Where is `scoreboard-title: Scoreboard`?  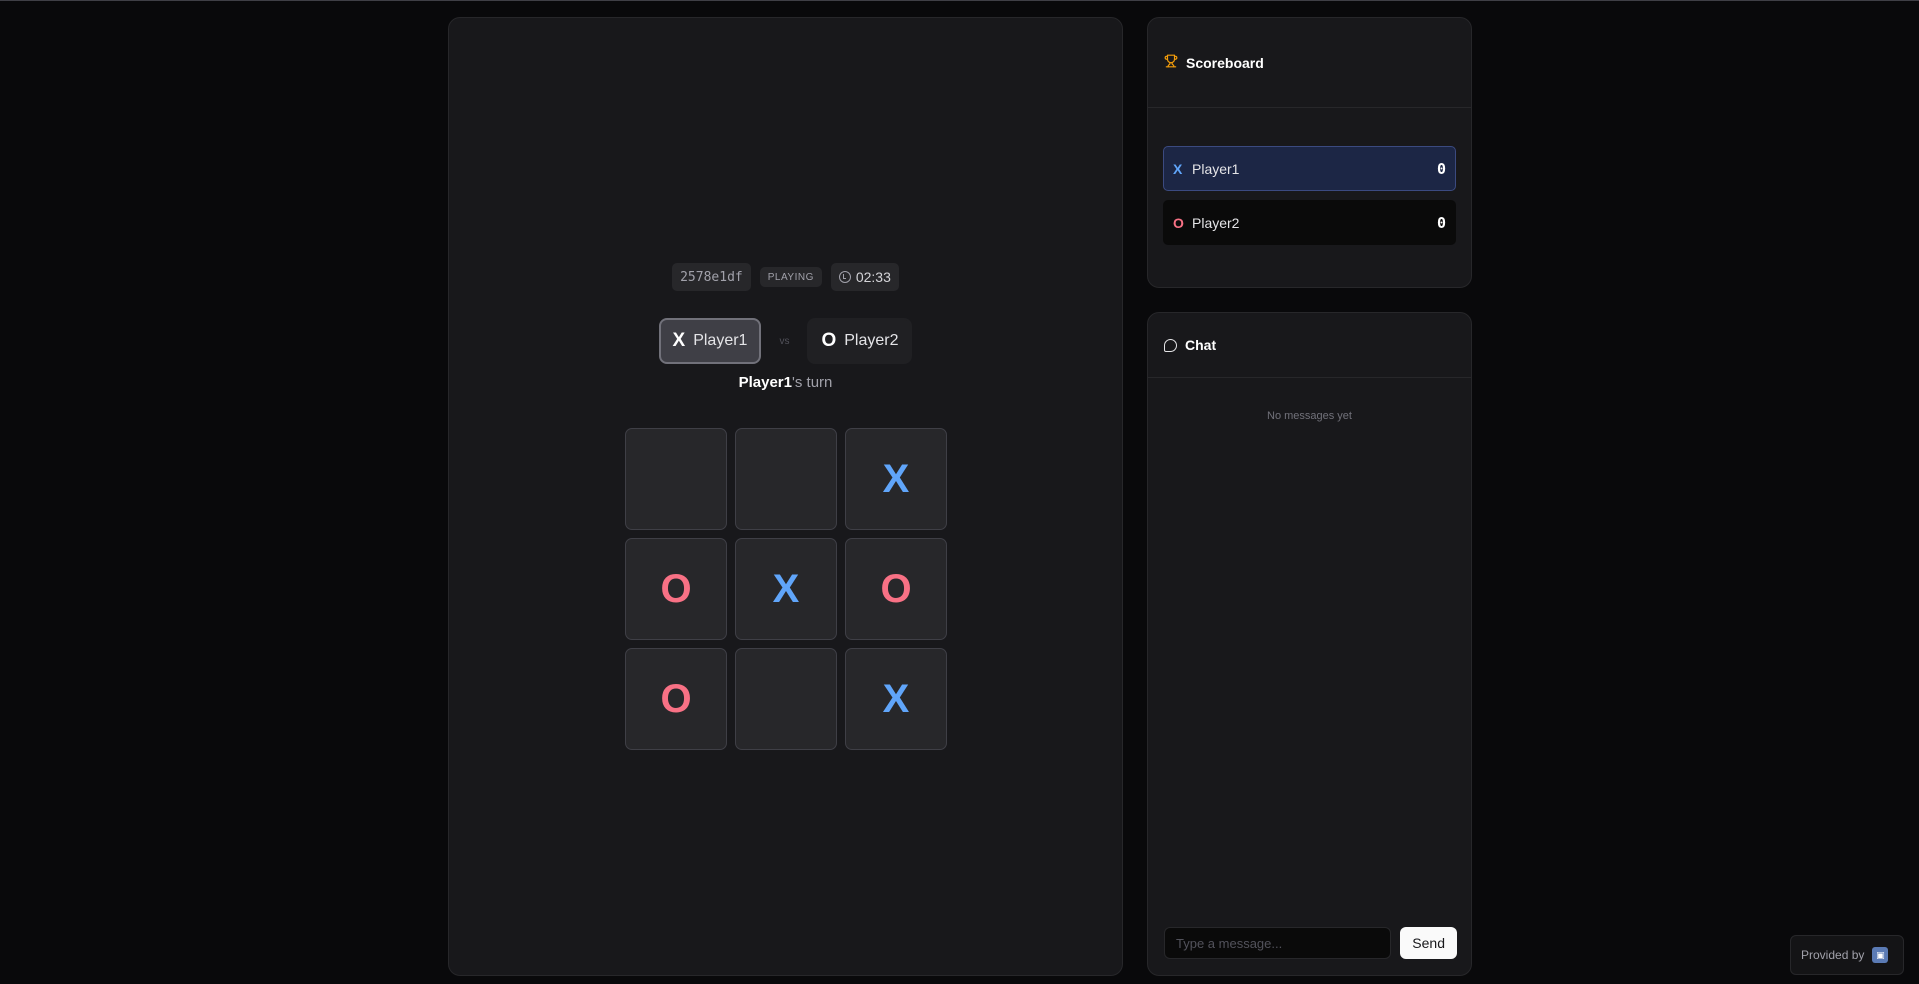 scoreboard-title: Scoreboard is located at coordinates (1225, 62).